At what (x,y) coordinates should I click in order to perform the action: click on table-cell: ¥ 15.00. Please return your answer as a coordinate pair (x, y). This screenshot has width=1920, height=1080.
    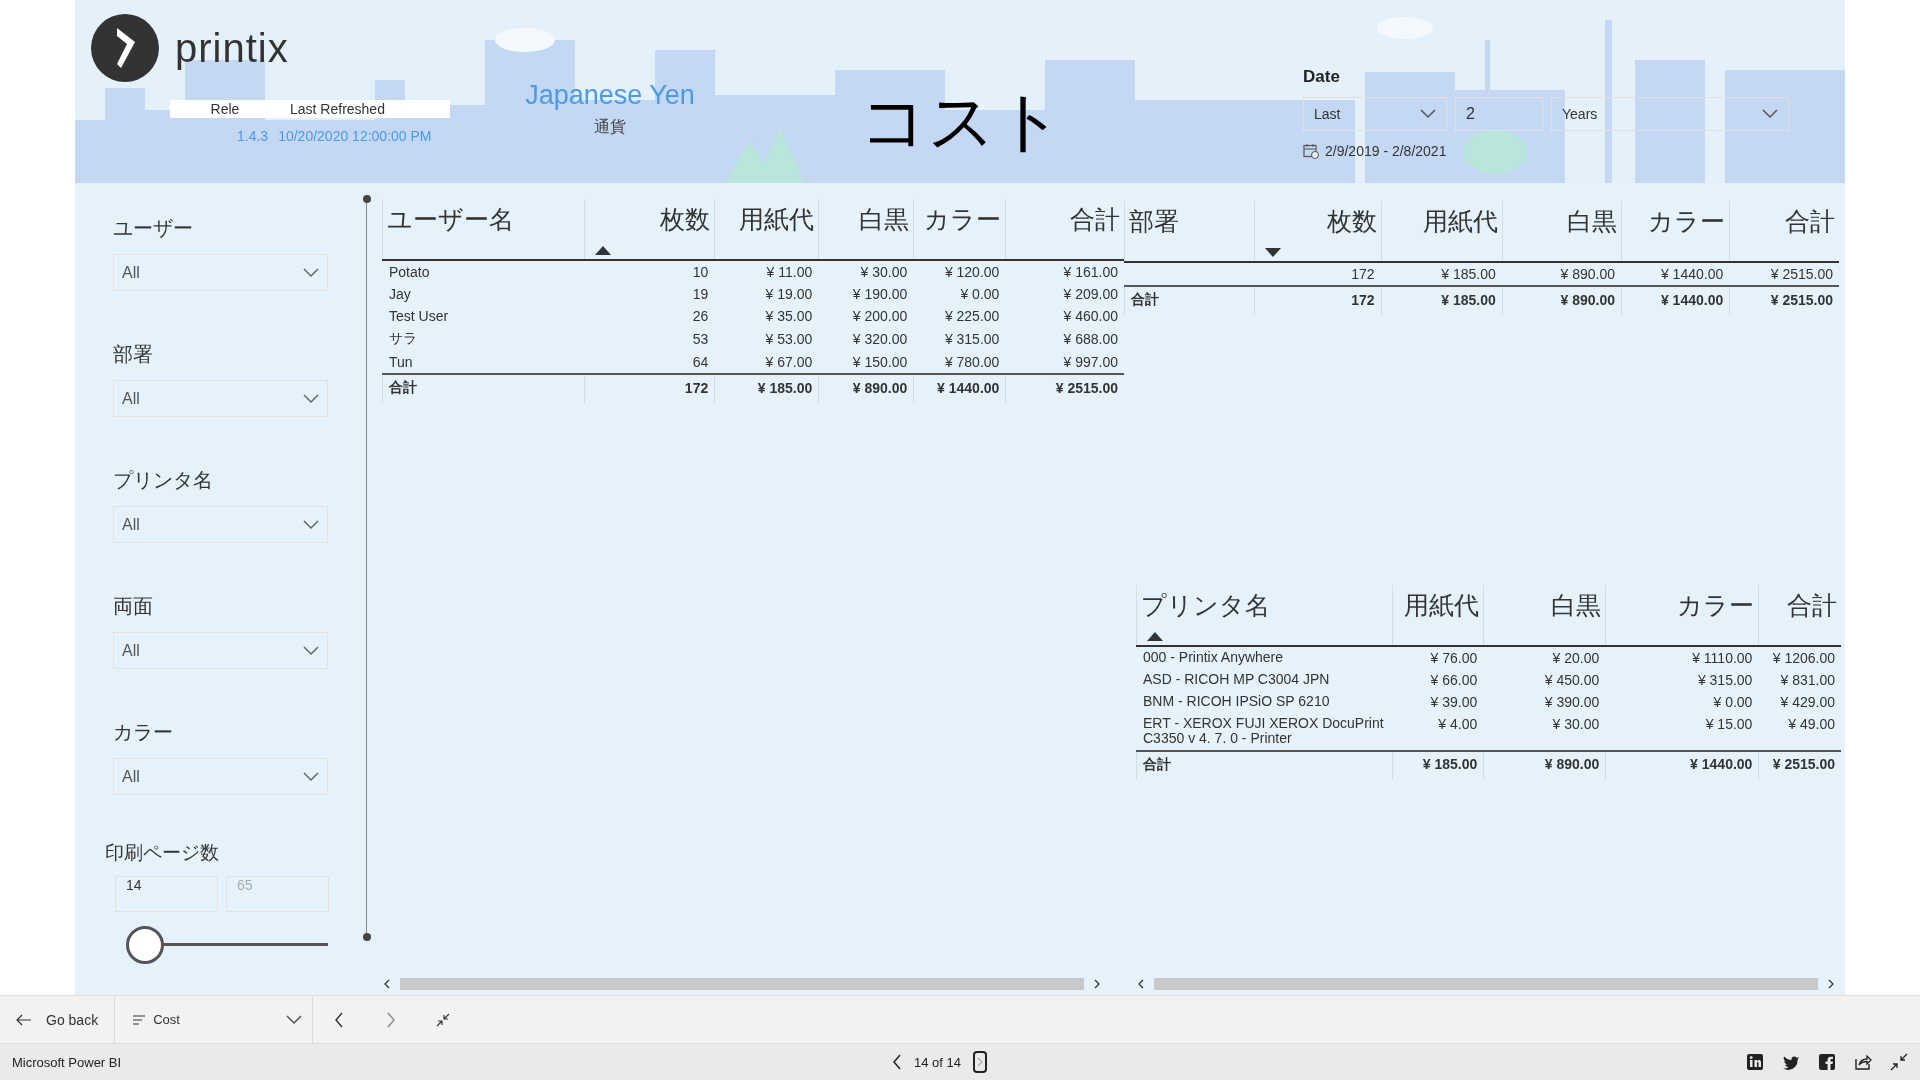
    Looking at the image, I should click on (1682, 732).